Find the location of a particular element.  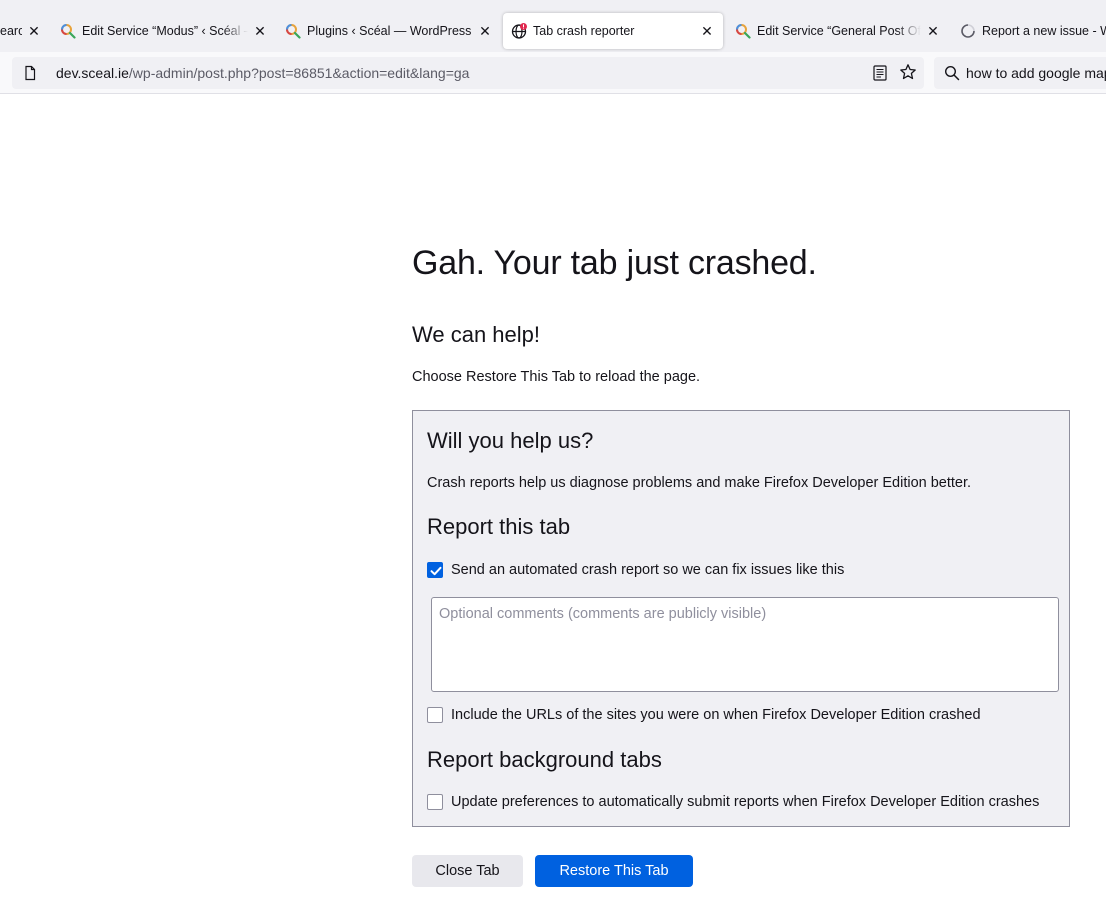

background-tabs-heading: Report background tabs is located at coordinates (544, 759).